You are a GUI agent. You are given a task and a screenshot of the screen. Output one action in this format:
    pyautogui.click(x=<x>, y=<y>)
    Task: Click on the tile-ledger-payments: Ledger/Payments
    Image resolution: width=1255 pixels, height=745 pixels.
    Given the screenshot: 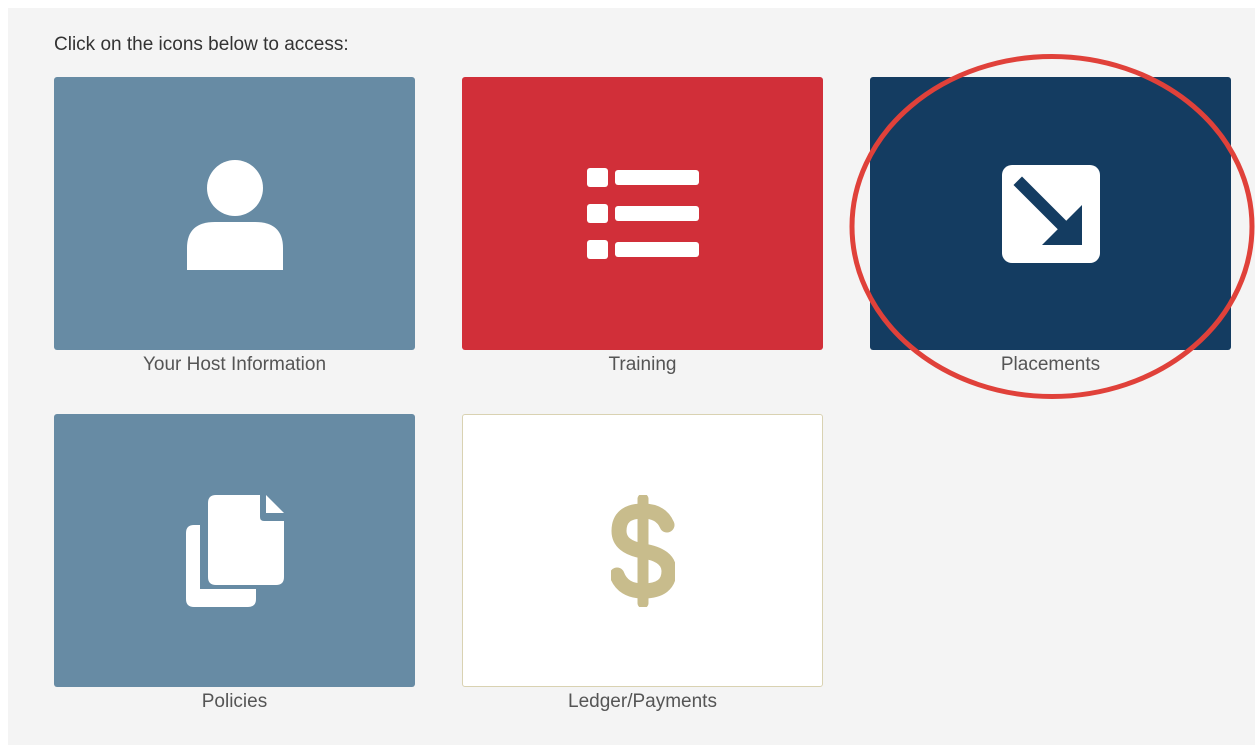 What is the action you would take?
    pyautogui.click(x=642, y=563)
    